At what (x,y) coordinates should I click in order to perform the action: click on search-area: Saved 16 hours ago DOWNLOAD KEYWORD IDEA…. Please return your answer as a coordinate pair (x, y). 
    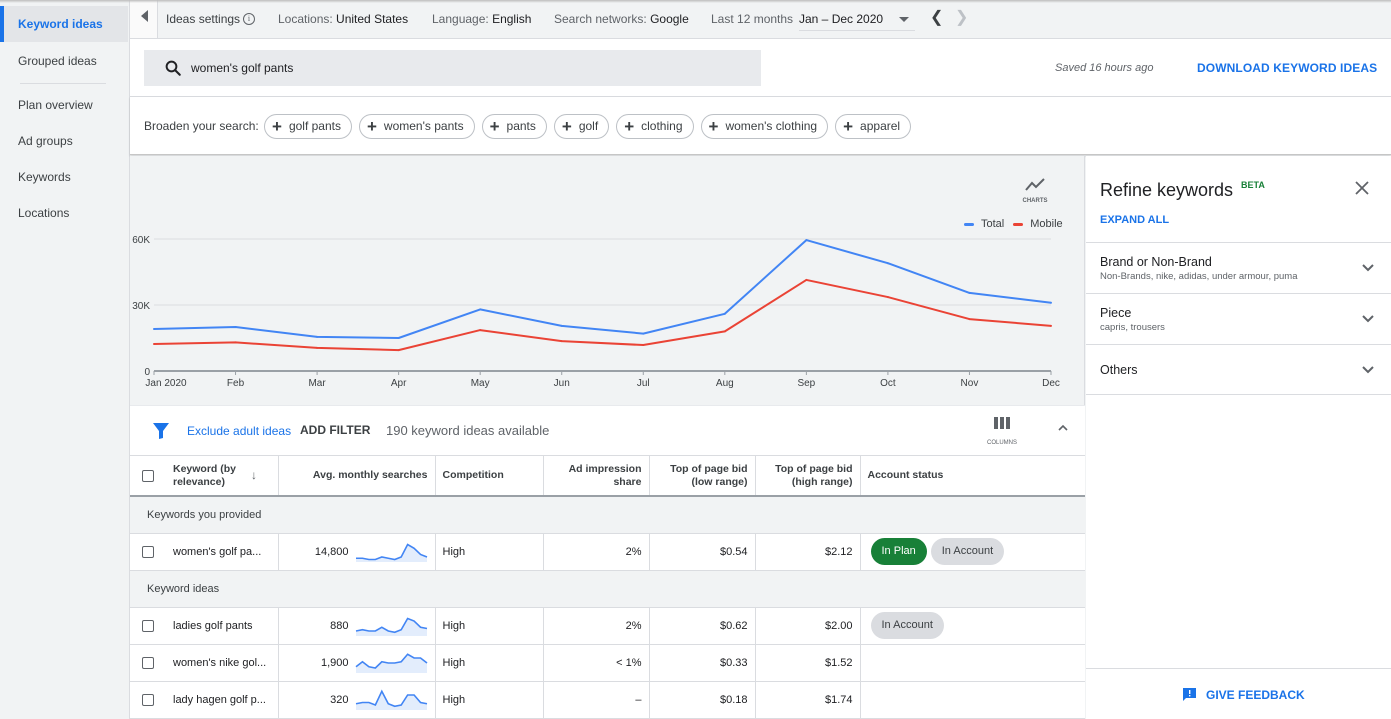
    Looking at the image, I should click on (760, 68).